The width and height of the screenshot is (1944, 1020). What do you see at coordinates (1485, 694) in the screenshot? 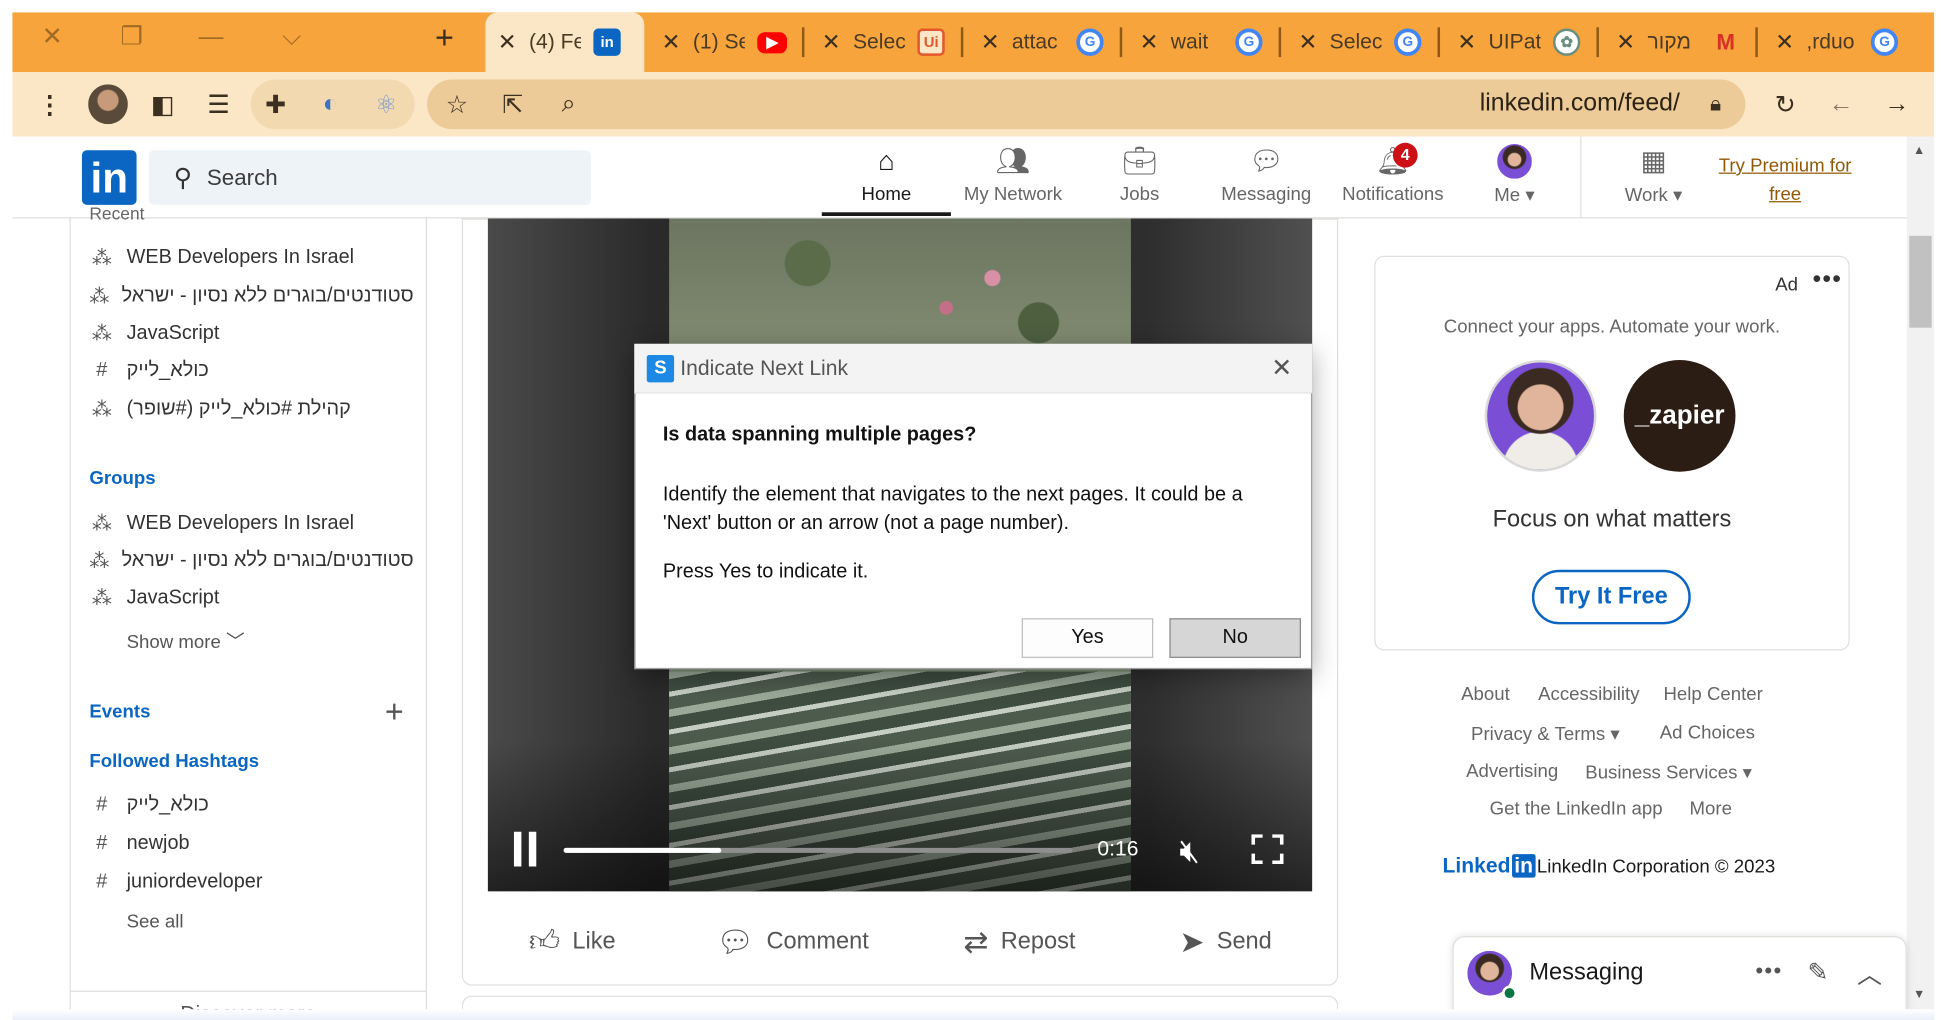
I see `footer-link-about: About` at bounding box center [1485, 694].